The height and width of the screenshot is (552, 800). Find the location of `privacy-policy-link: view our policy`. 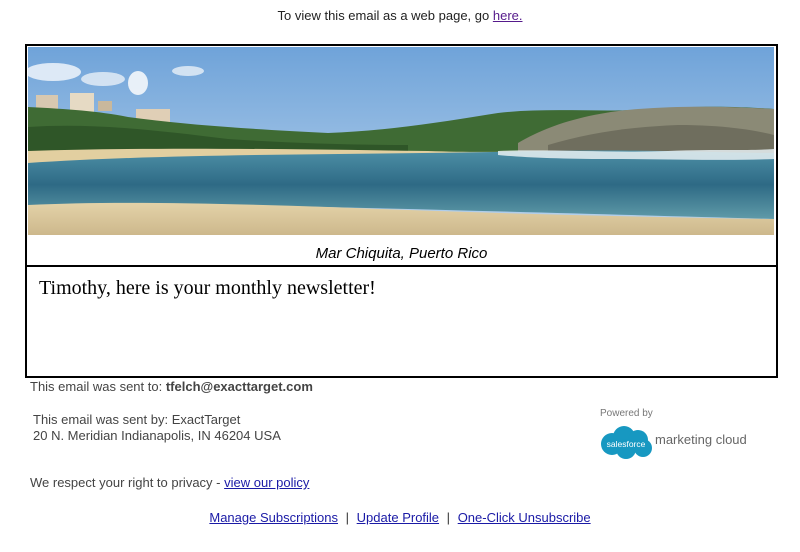

privacy-policy-link: view our policy is located at coordinates (266, 482).